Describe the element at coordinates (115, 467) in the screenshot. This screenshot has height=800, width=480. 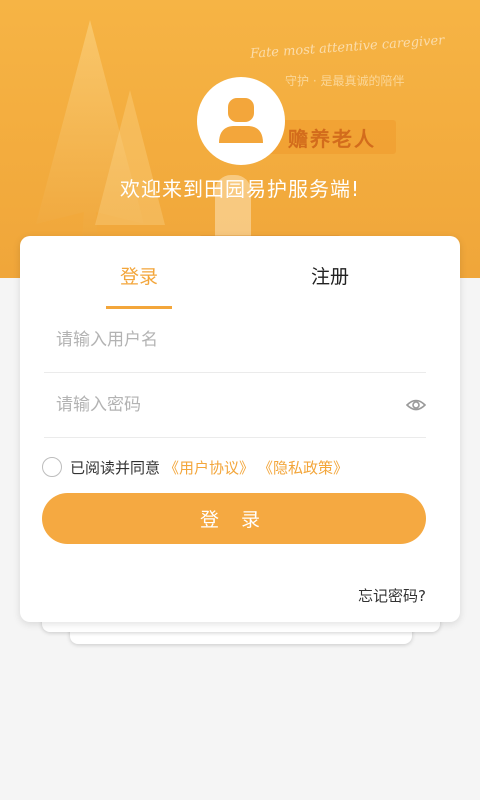
I see `agree-text: 已阅读并同意` at that location.